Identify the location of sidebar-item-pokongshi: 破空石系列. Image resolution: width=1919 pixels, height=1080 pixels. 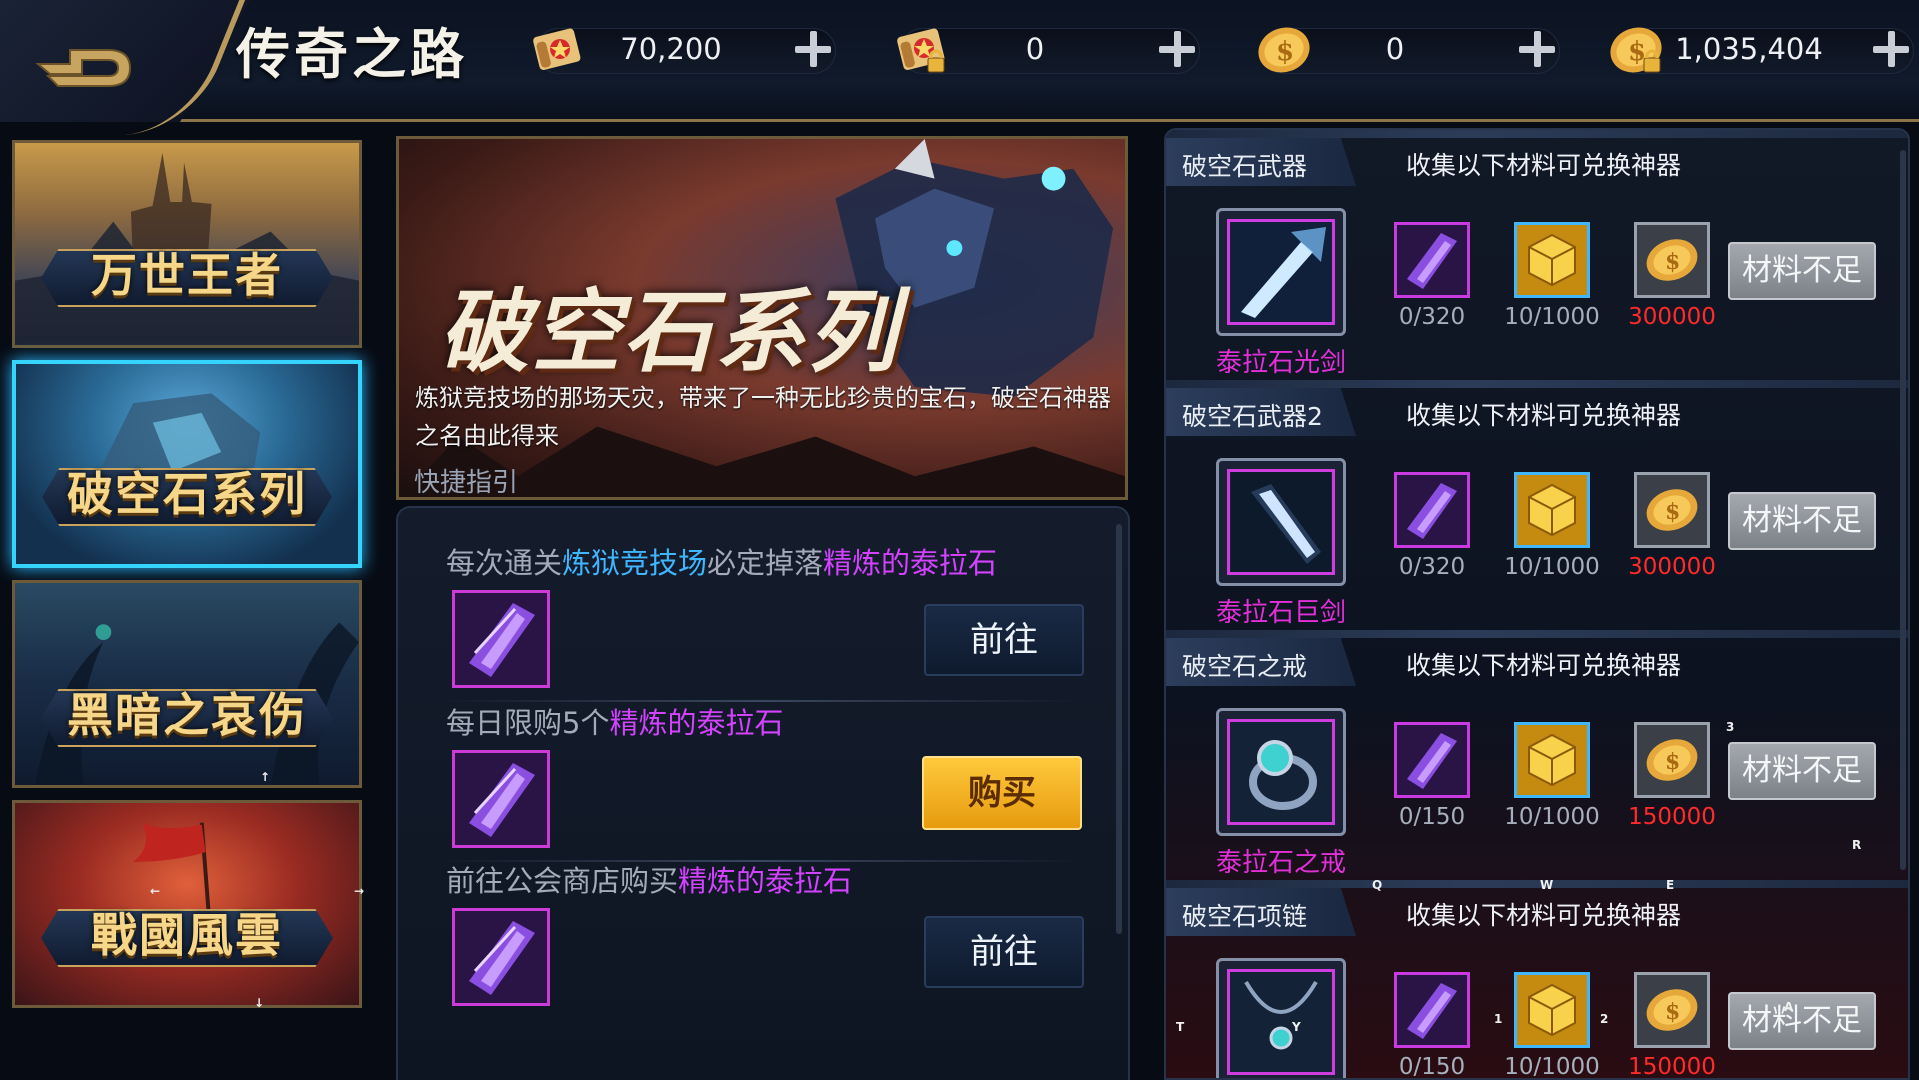
(187, 464).